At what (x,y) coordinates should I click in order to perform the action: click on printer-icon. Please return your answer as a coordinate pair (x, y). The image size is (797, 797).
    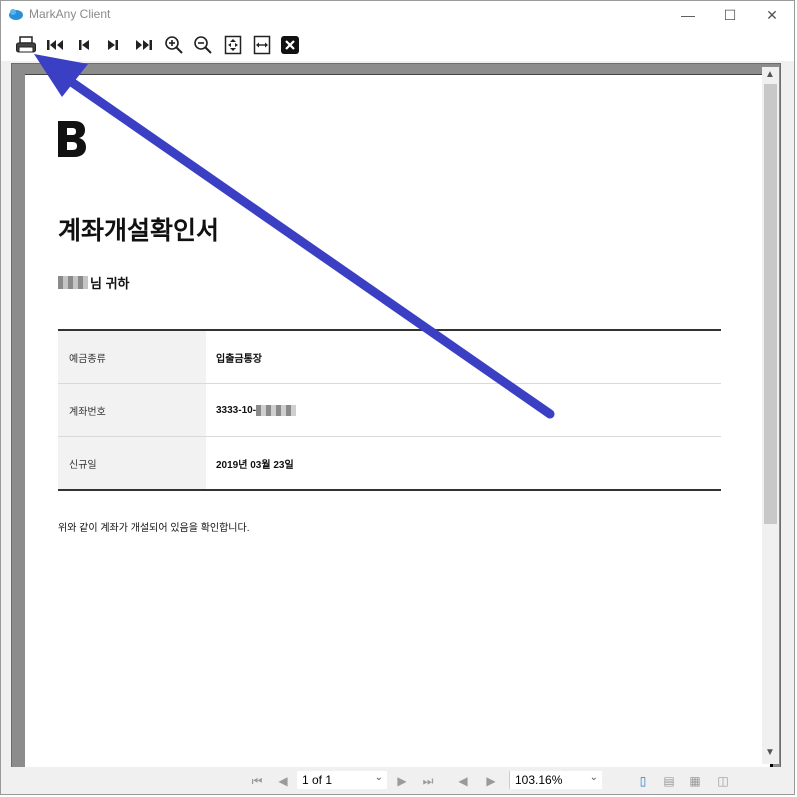
    Looking at the image, I should click on (26, 44).